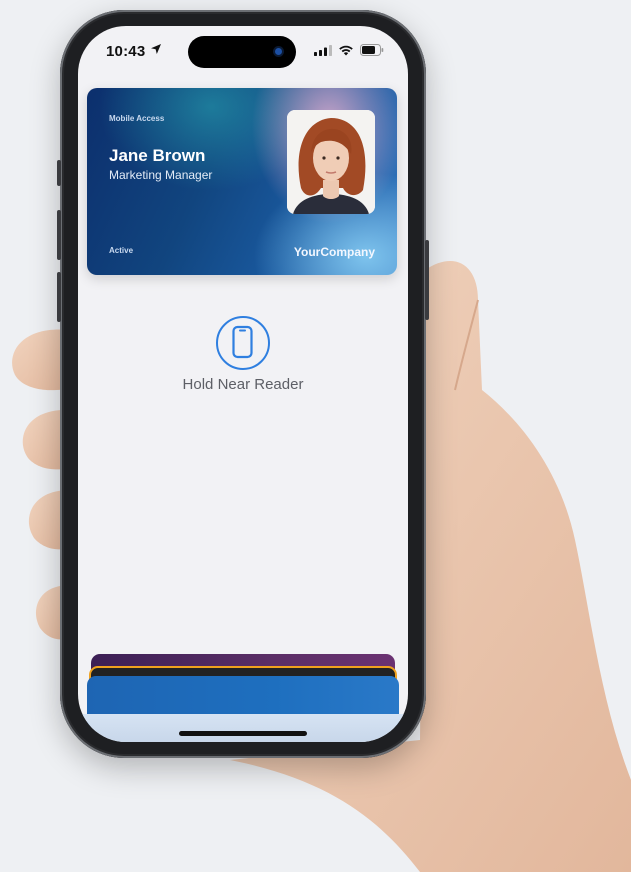 The width and height of the screenshot is (631, 872). I want to click on home-indicator, so click(243, 733).